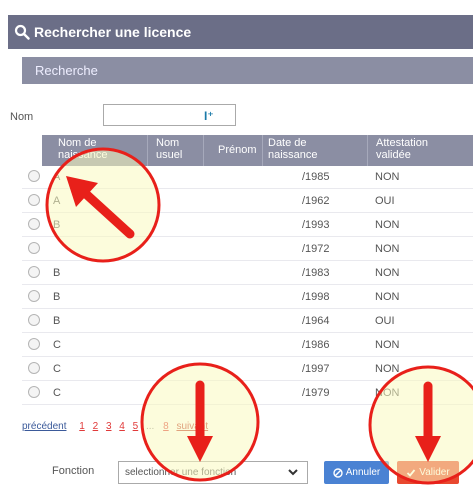  I want to click on table-row: C/1997 NON, so click(247, 369).